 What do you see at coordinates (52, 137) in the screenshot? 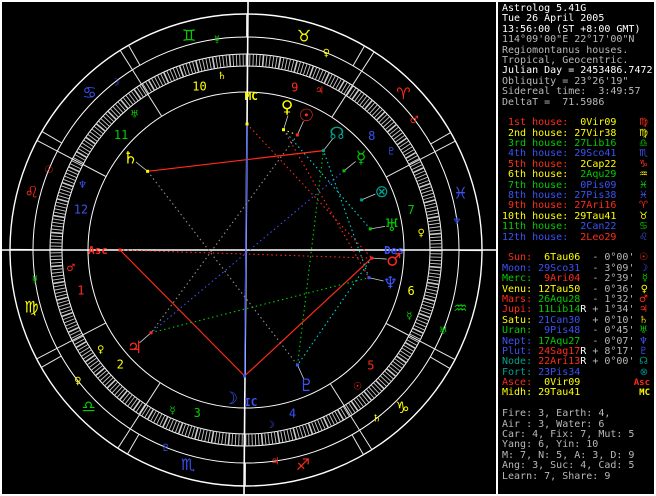
I see `sign-boundary` at bounding box center [52, 137].